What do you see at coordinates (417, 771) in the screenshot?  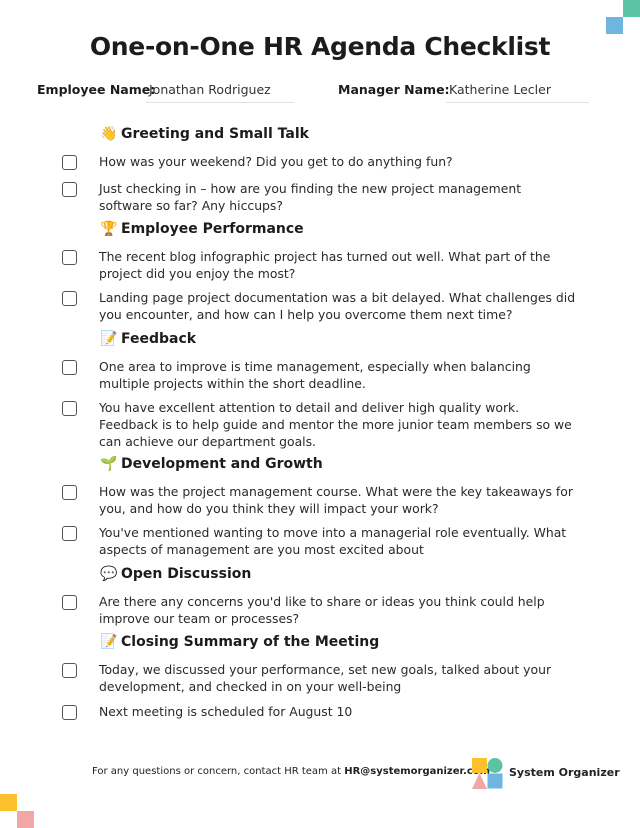 I see `hr-email-link: HR@systemorganizer.com` at bounding box center [417, 771].